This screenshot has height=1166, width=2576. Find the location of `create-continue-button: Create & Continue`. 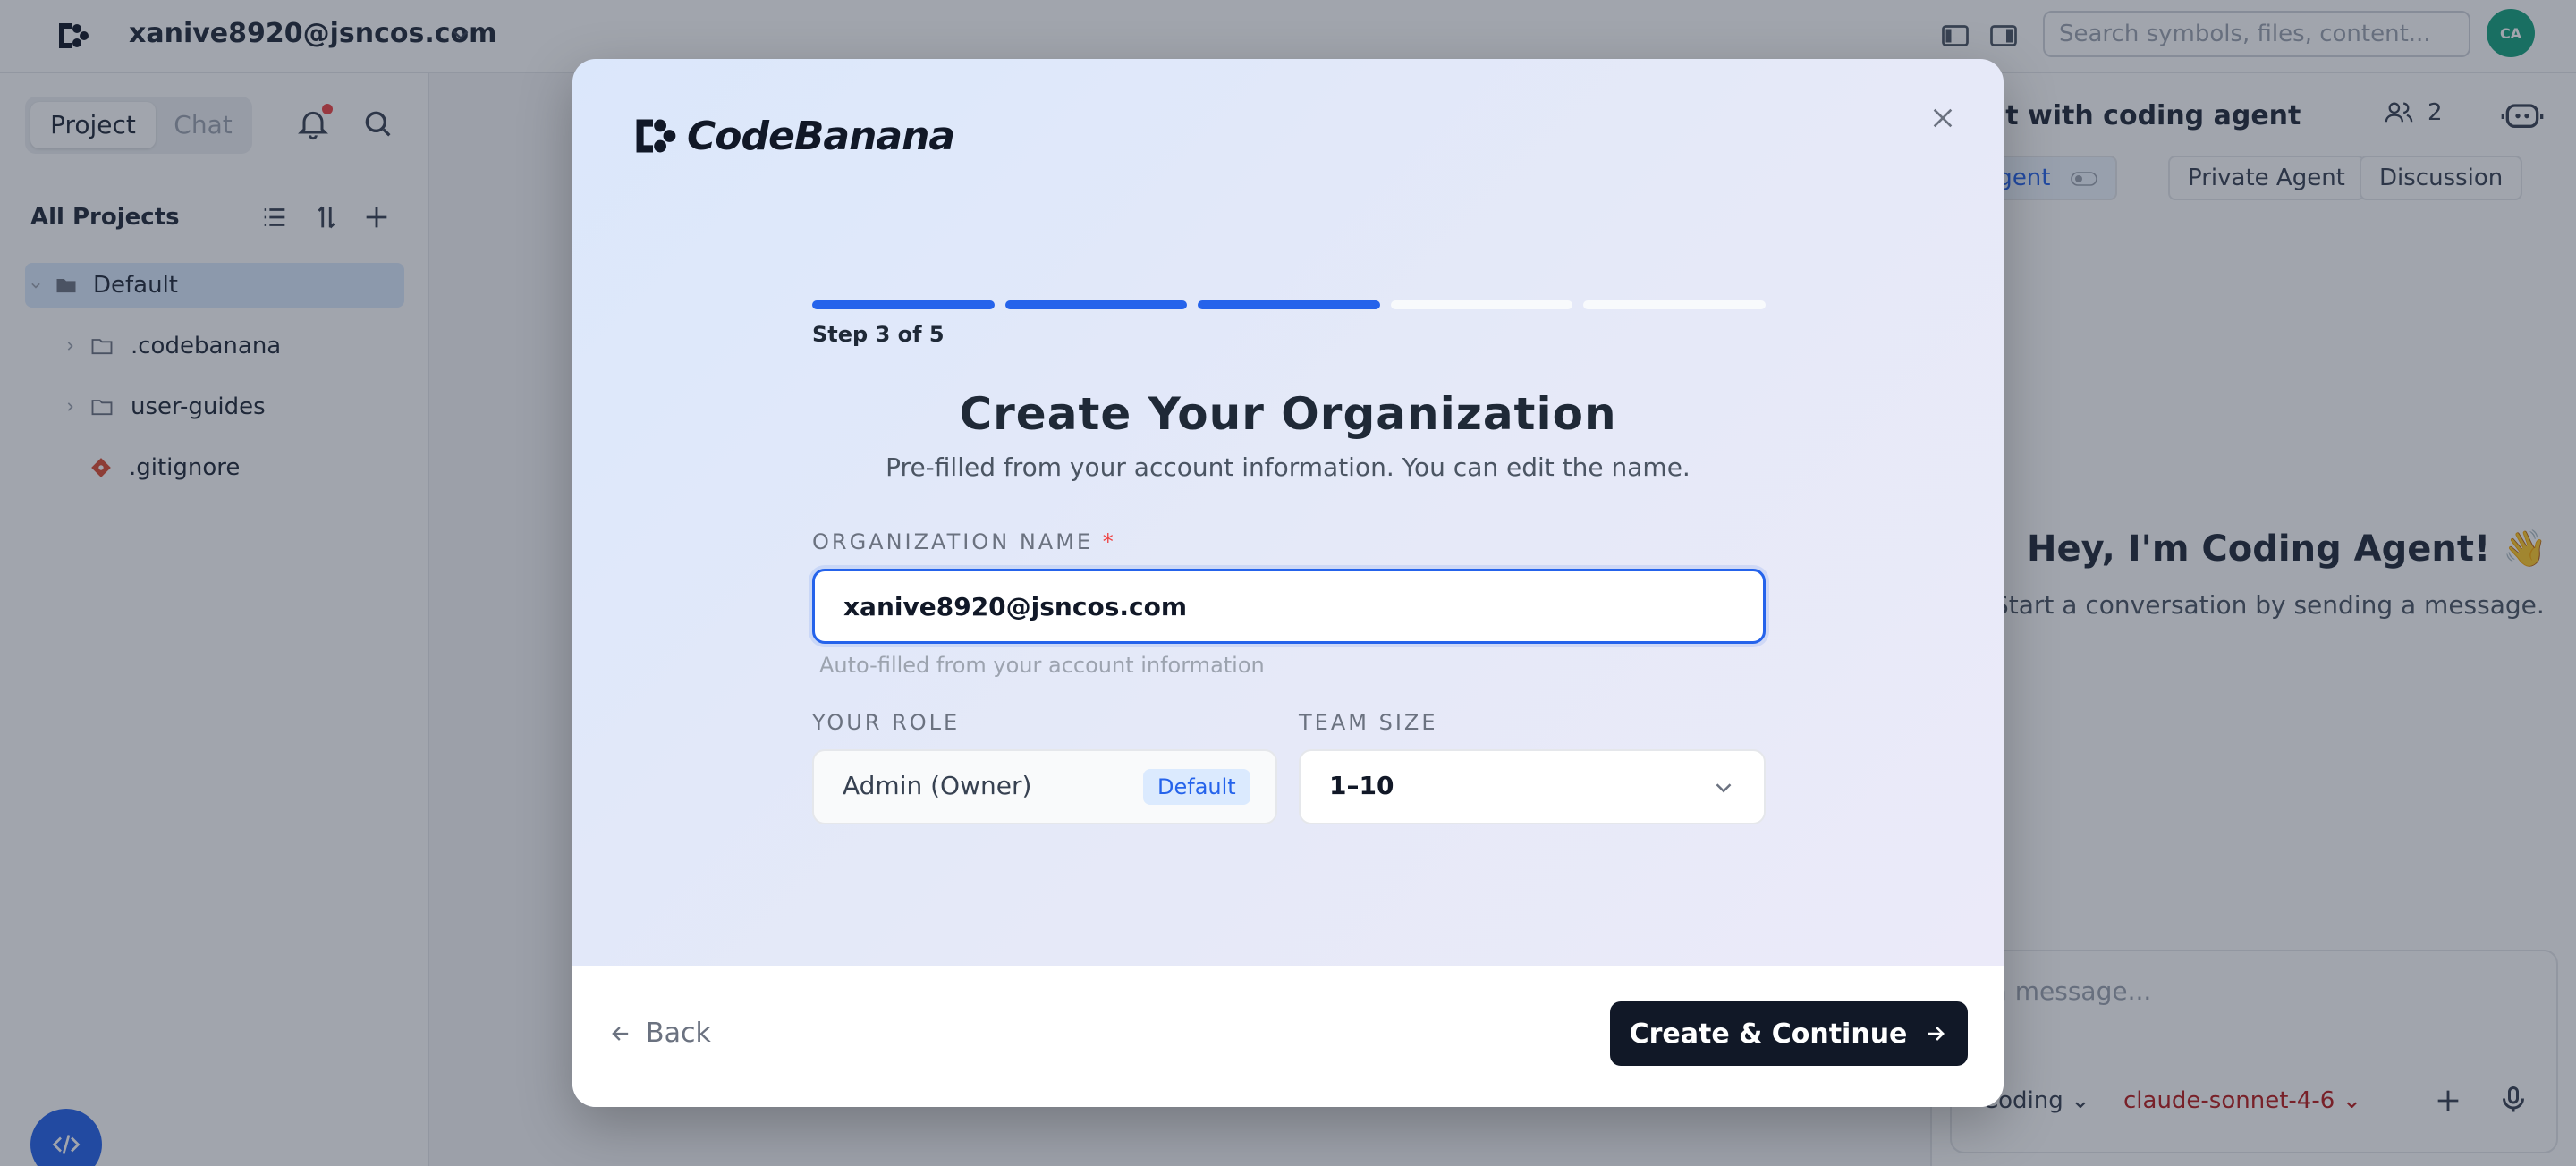

create-continue-button: Create & Continue is located at coordinates (1789, 1033).